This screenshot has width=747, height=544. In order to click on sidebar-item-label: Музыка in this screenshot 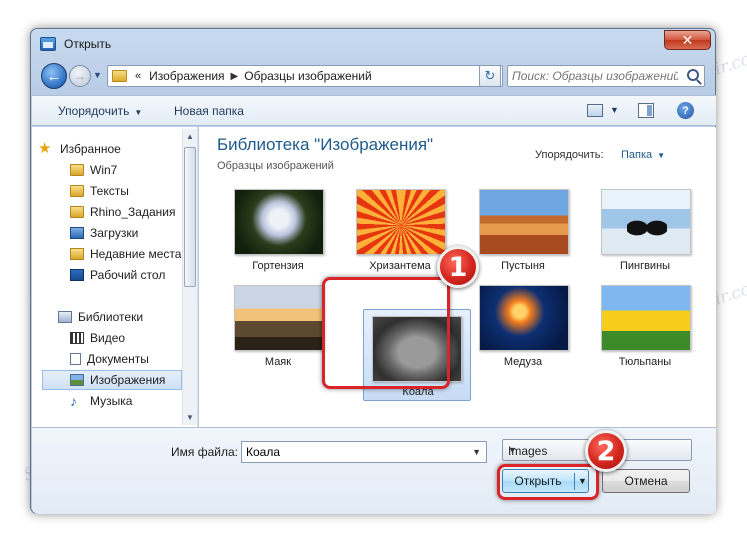, I will do `click(111, 401)`.